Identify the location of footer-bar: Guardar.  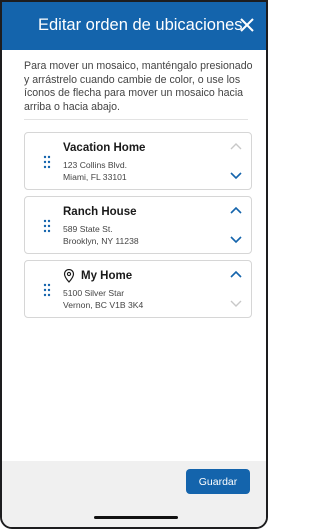
(134, 494).